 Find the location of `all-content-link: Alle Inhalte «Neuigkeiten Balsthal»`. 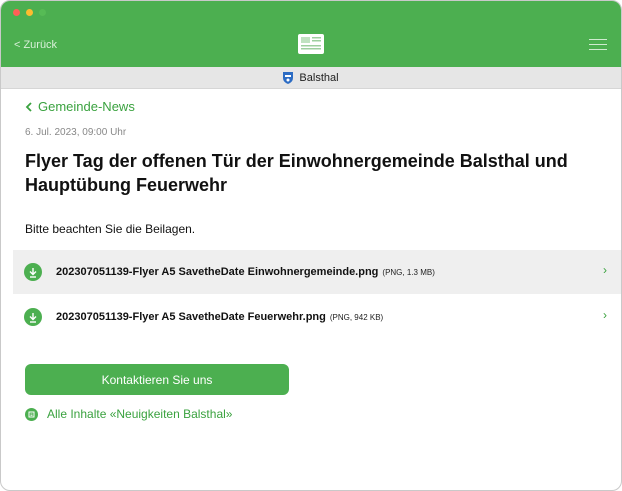

all-content-link: Alle Inhalte «Neuigkeiten Balsthal» is located at coordinates (128, 414).